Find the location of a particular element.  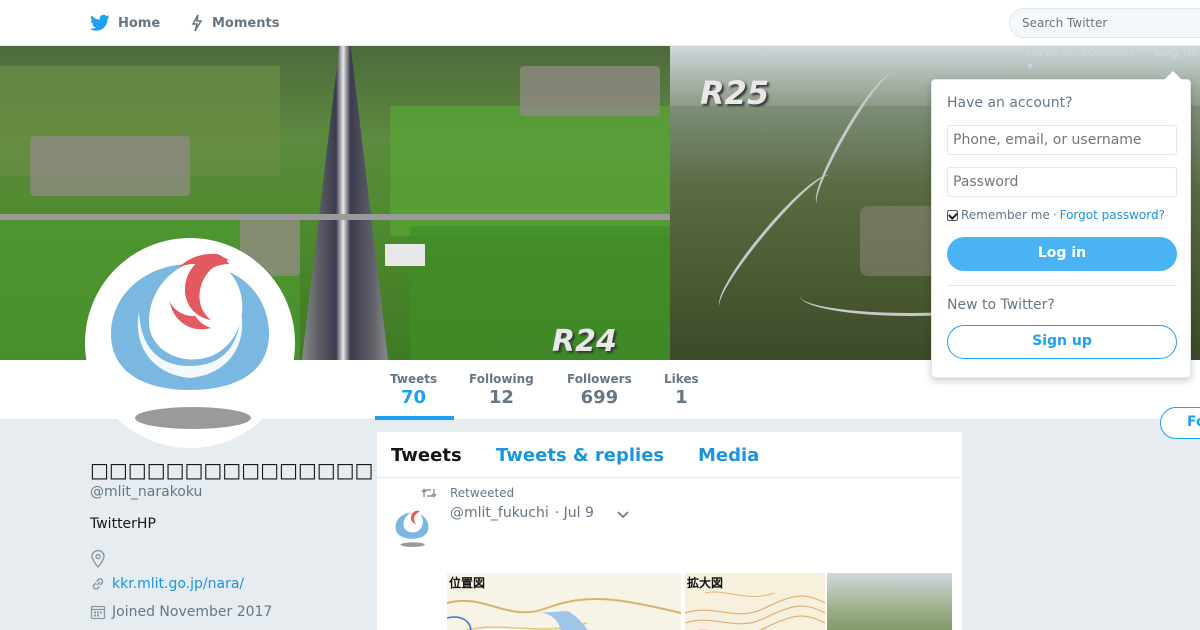

media-photo is located at coordinates (889, 601).